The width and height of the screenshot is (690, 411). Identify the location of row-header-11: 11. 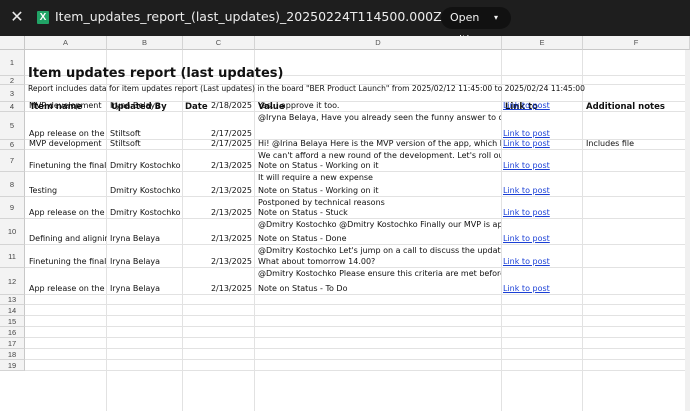
(12, 256).